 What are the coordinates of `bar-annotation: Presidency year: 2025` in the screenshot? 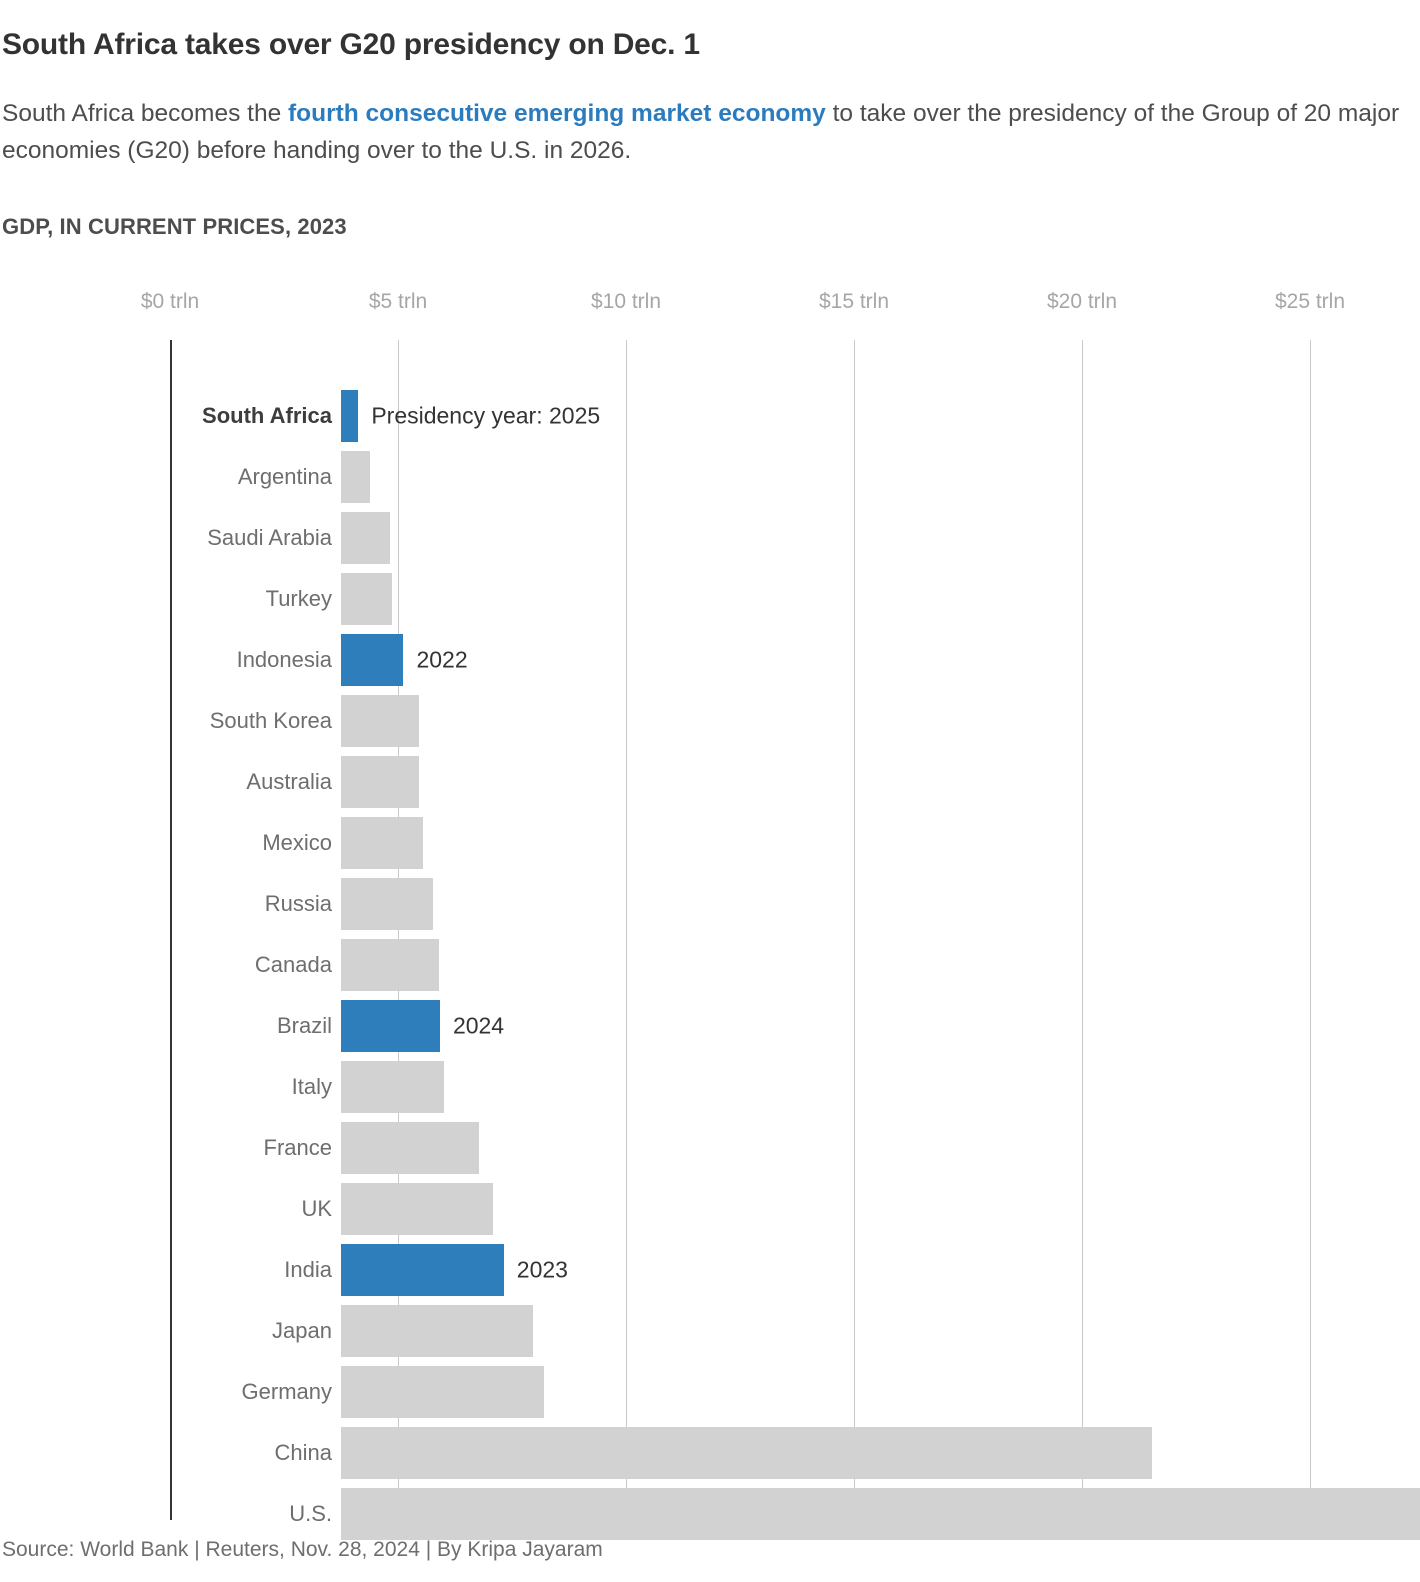 It's located at (486, 415).